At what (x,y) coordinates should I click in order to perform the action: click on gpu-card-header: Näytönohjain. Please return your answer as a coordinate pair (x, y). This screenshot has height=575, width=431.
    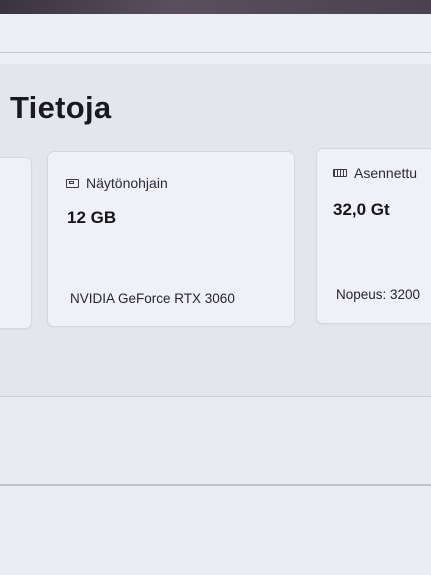
    Looking at the image, I should click on (117, 183).